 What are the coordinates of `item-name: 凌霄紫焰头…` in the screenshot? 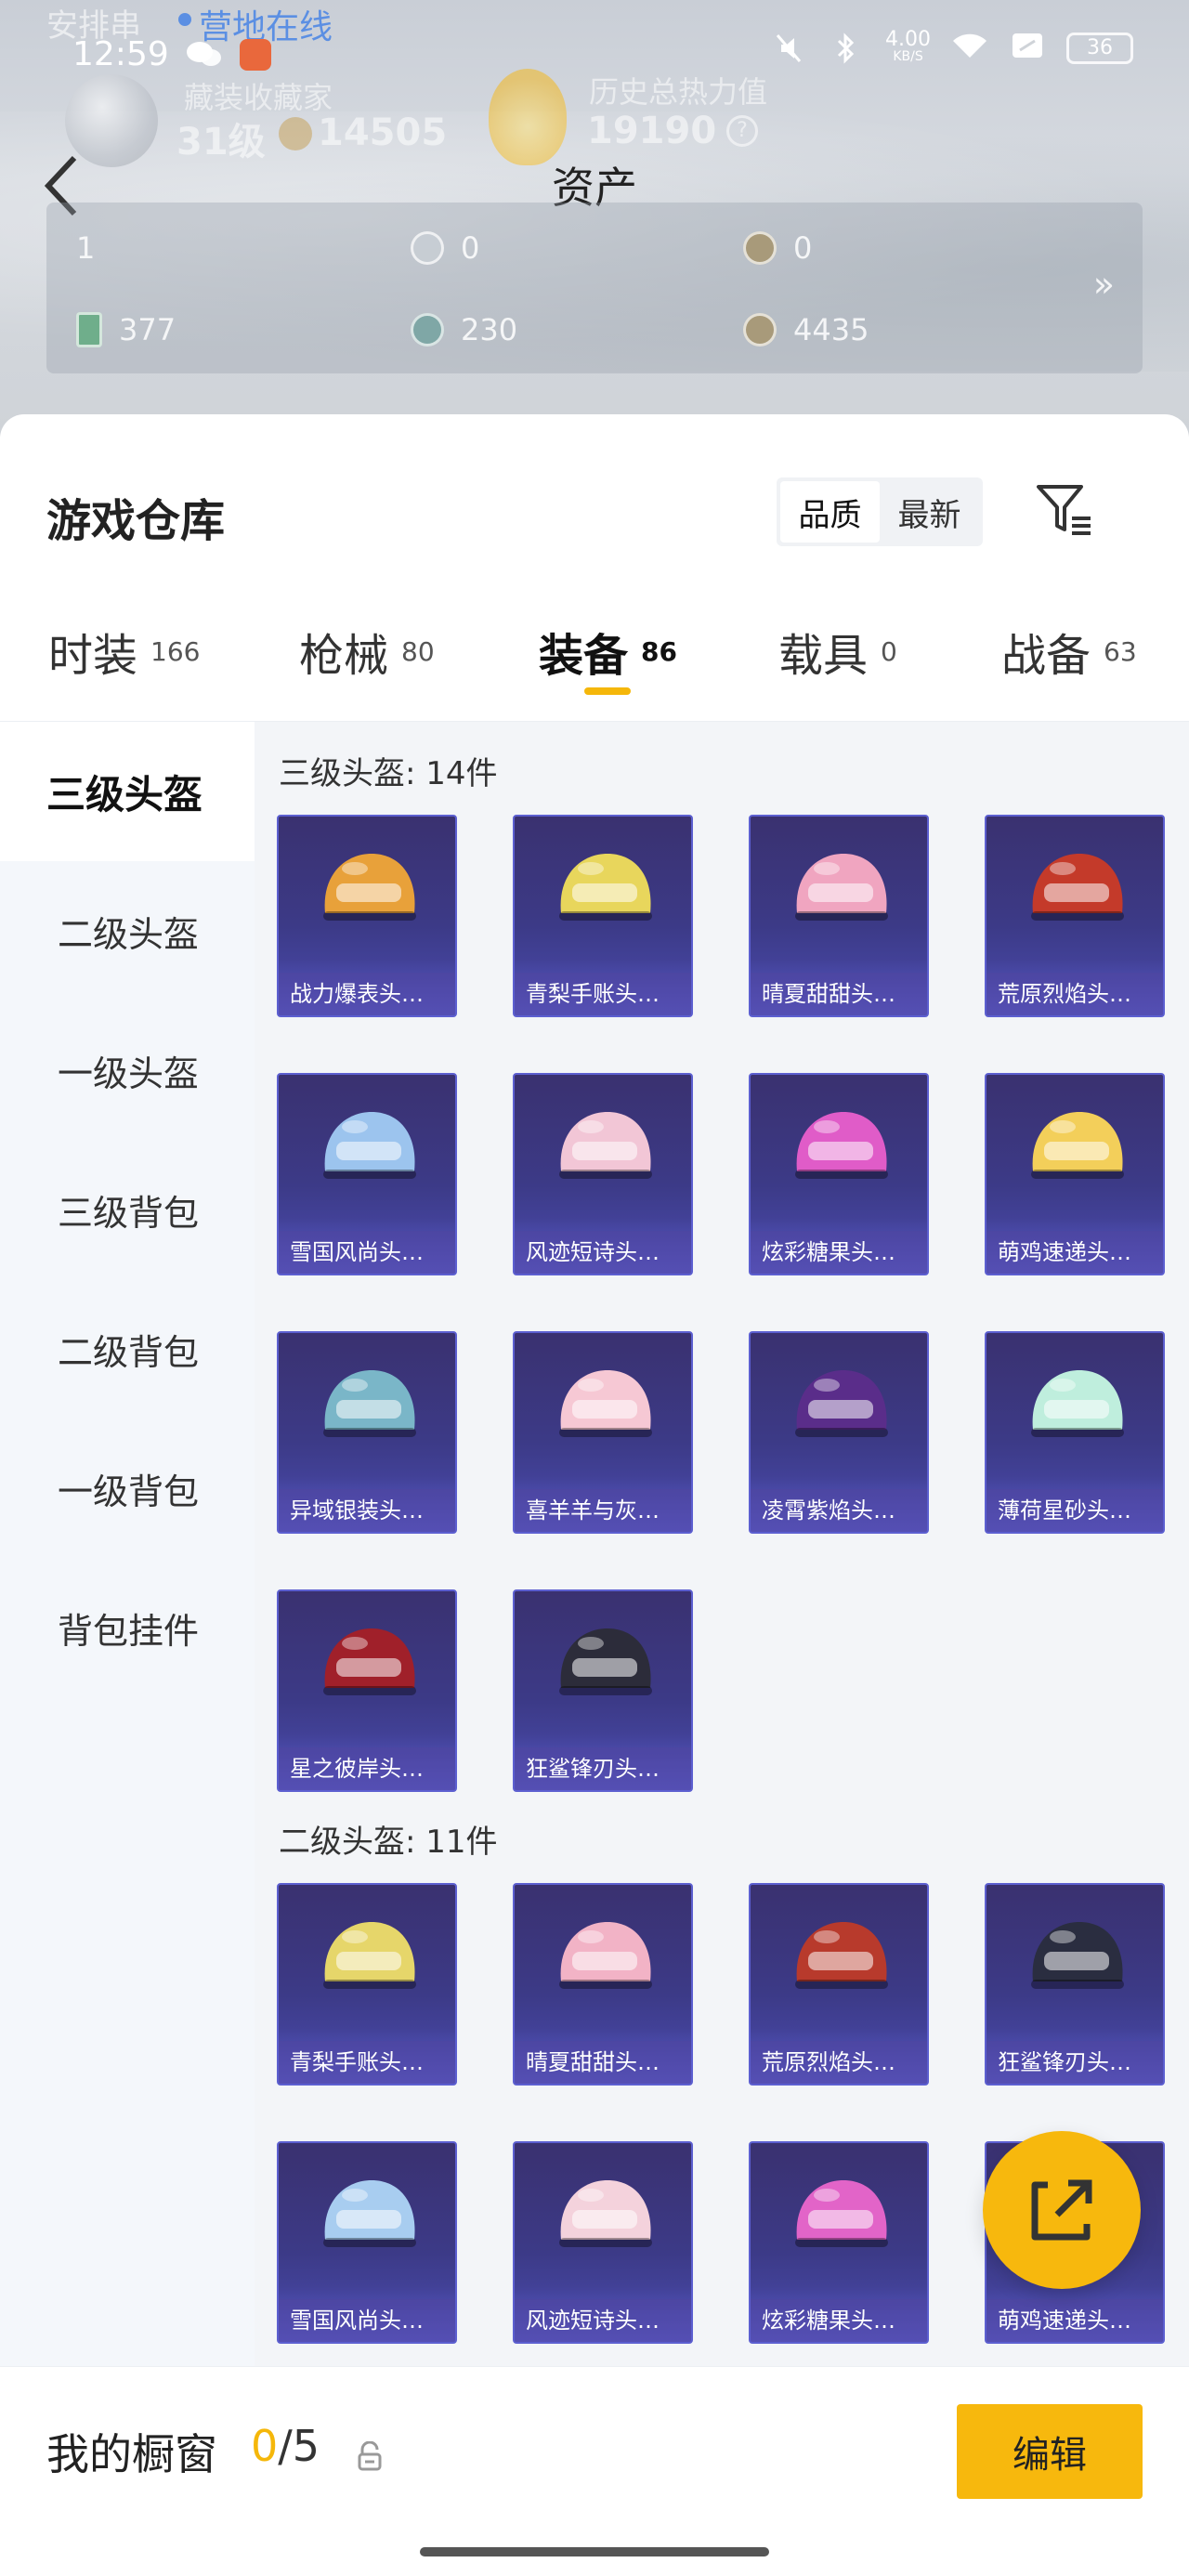 It's located at (839, 1510).